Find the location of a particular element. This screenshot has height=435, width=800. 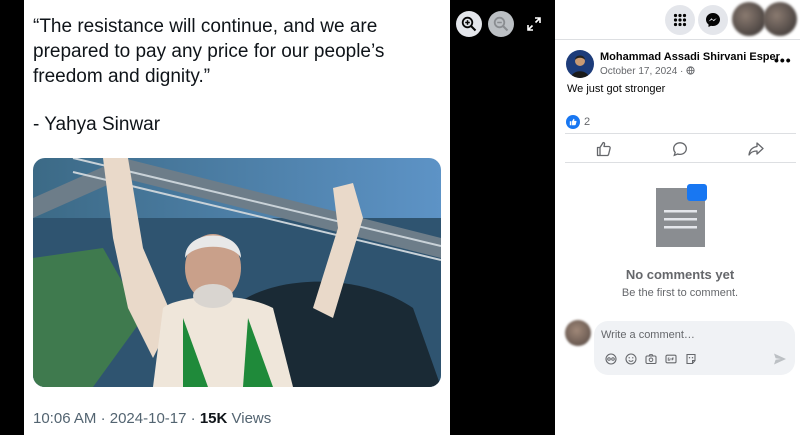

gif-icon is located at coordinates (671, 359).